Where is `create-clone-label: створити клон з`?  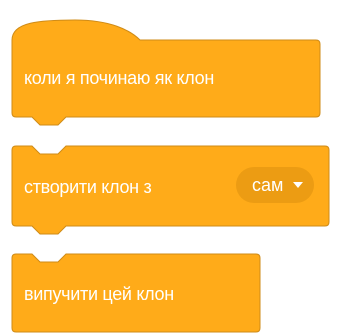 create-clone-label: створити клон з is located at coordinates (88, 187).